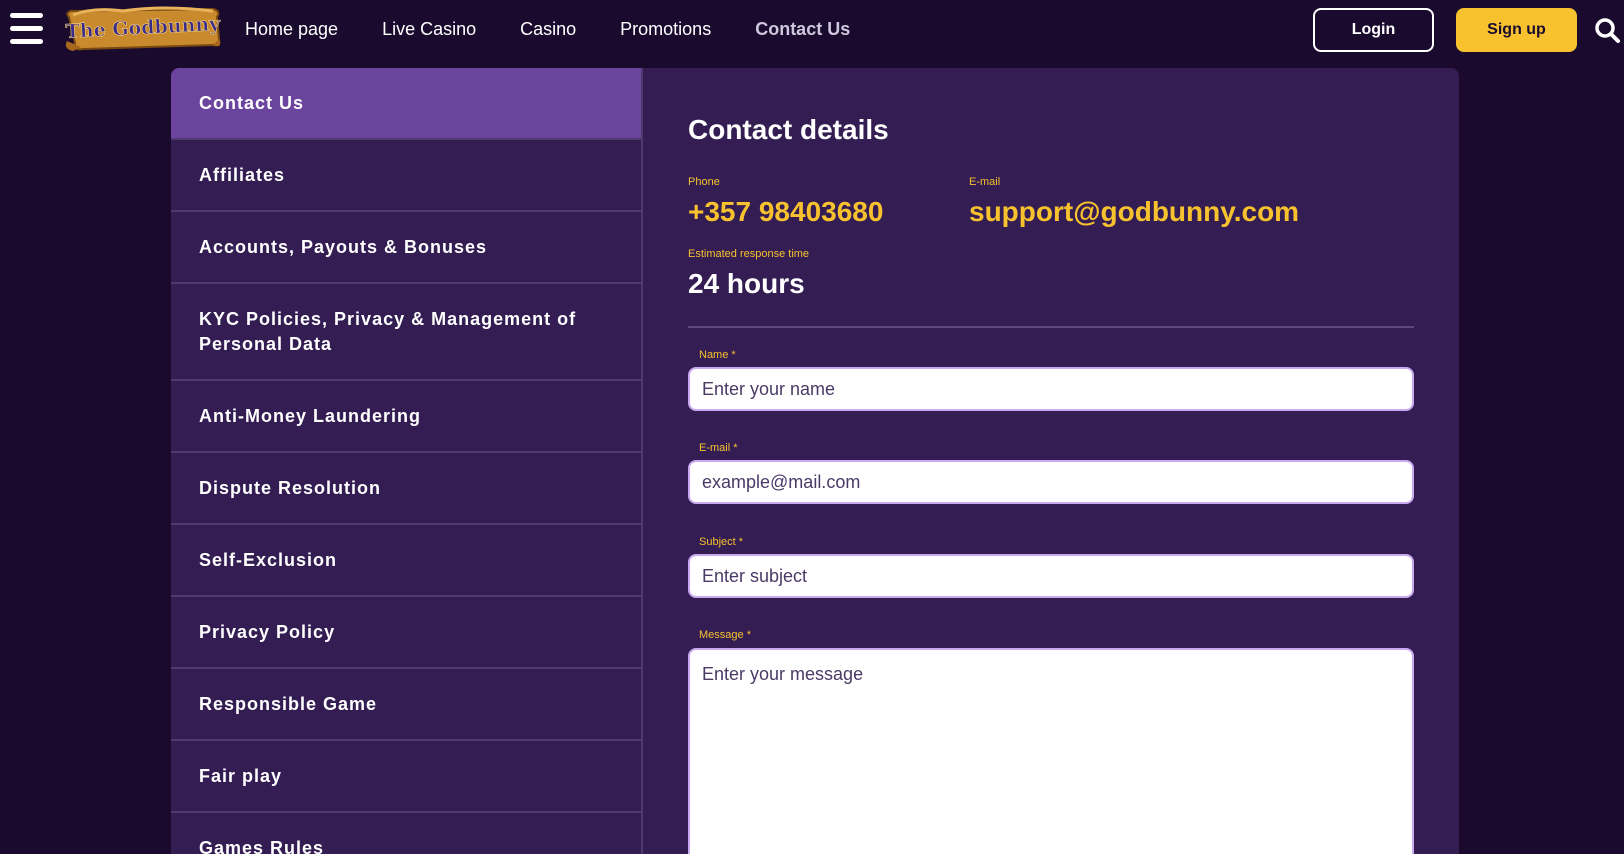 Image resolution: width=1624 pixels, height=854 pixels. What do you see at coordinates (291, 29) in the screenshot?
I see `nav-home-page: Home page` at bounding box center [291, 29].